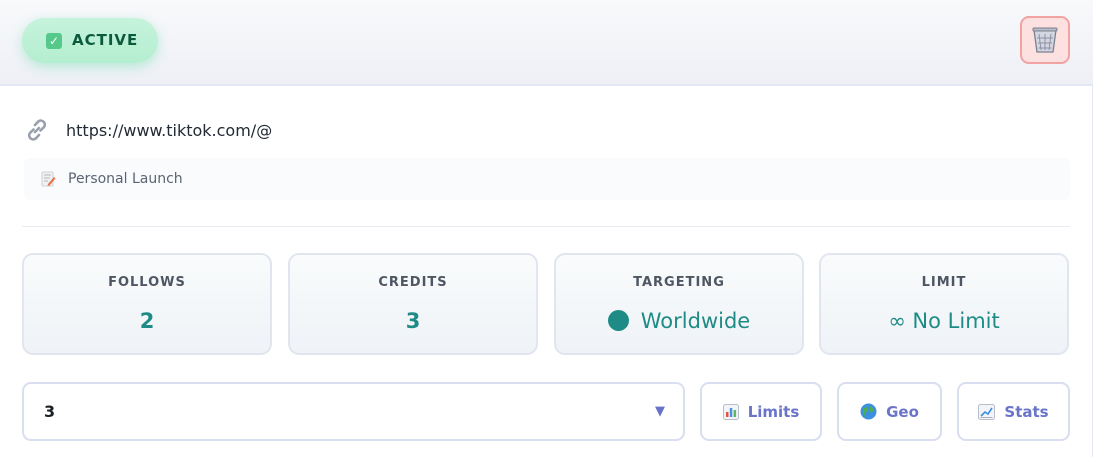 The width and height of the screenshot is (1103, 457). What do you see at coordinates (54, 41) in the screenshot?
I see `check-box-icon: ✓` at bounding box center [54, 41].